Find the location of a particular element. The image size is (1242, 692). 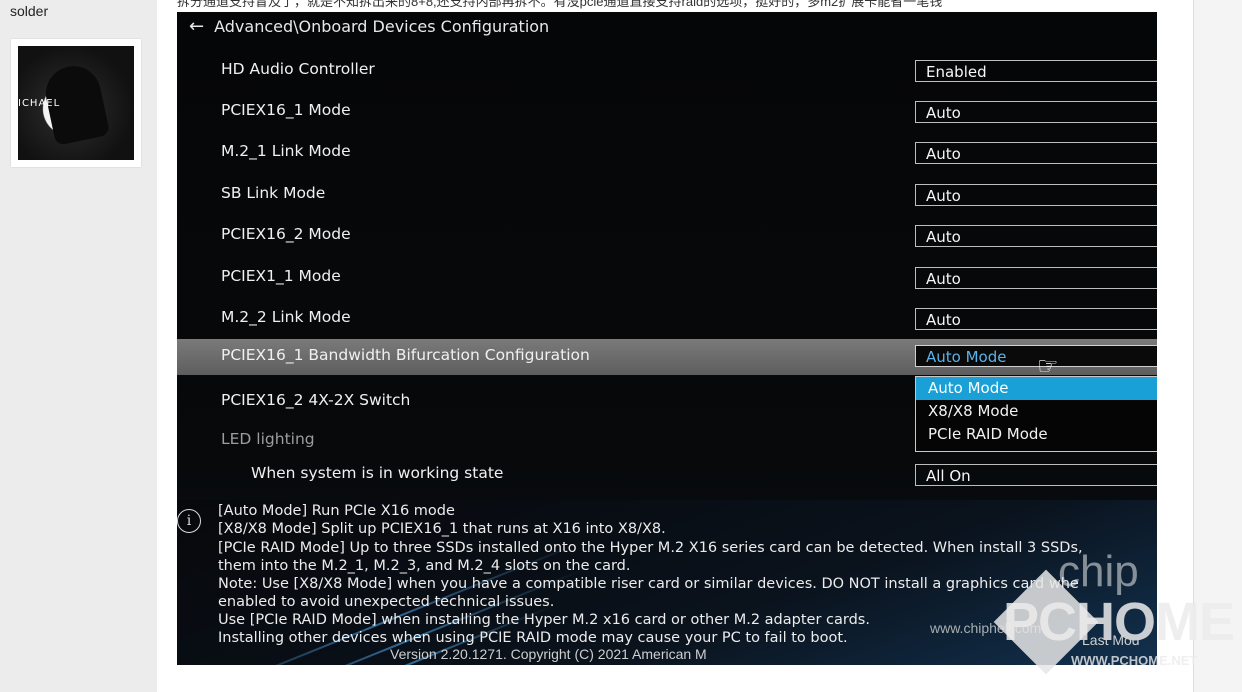

info-icon: i is located at coordinates (189, 521).